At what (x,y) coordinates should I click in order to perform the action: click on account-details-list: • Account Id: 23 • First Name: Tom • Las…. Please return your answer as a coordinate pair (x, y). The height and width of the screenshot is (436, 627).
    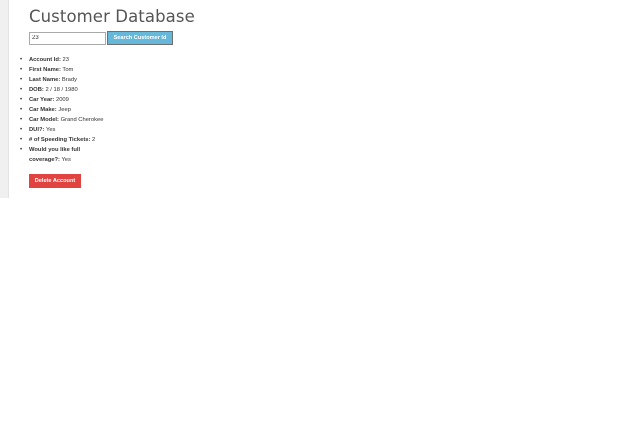
    Looking at the image, I should click on (70, 110).